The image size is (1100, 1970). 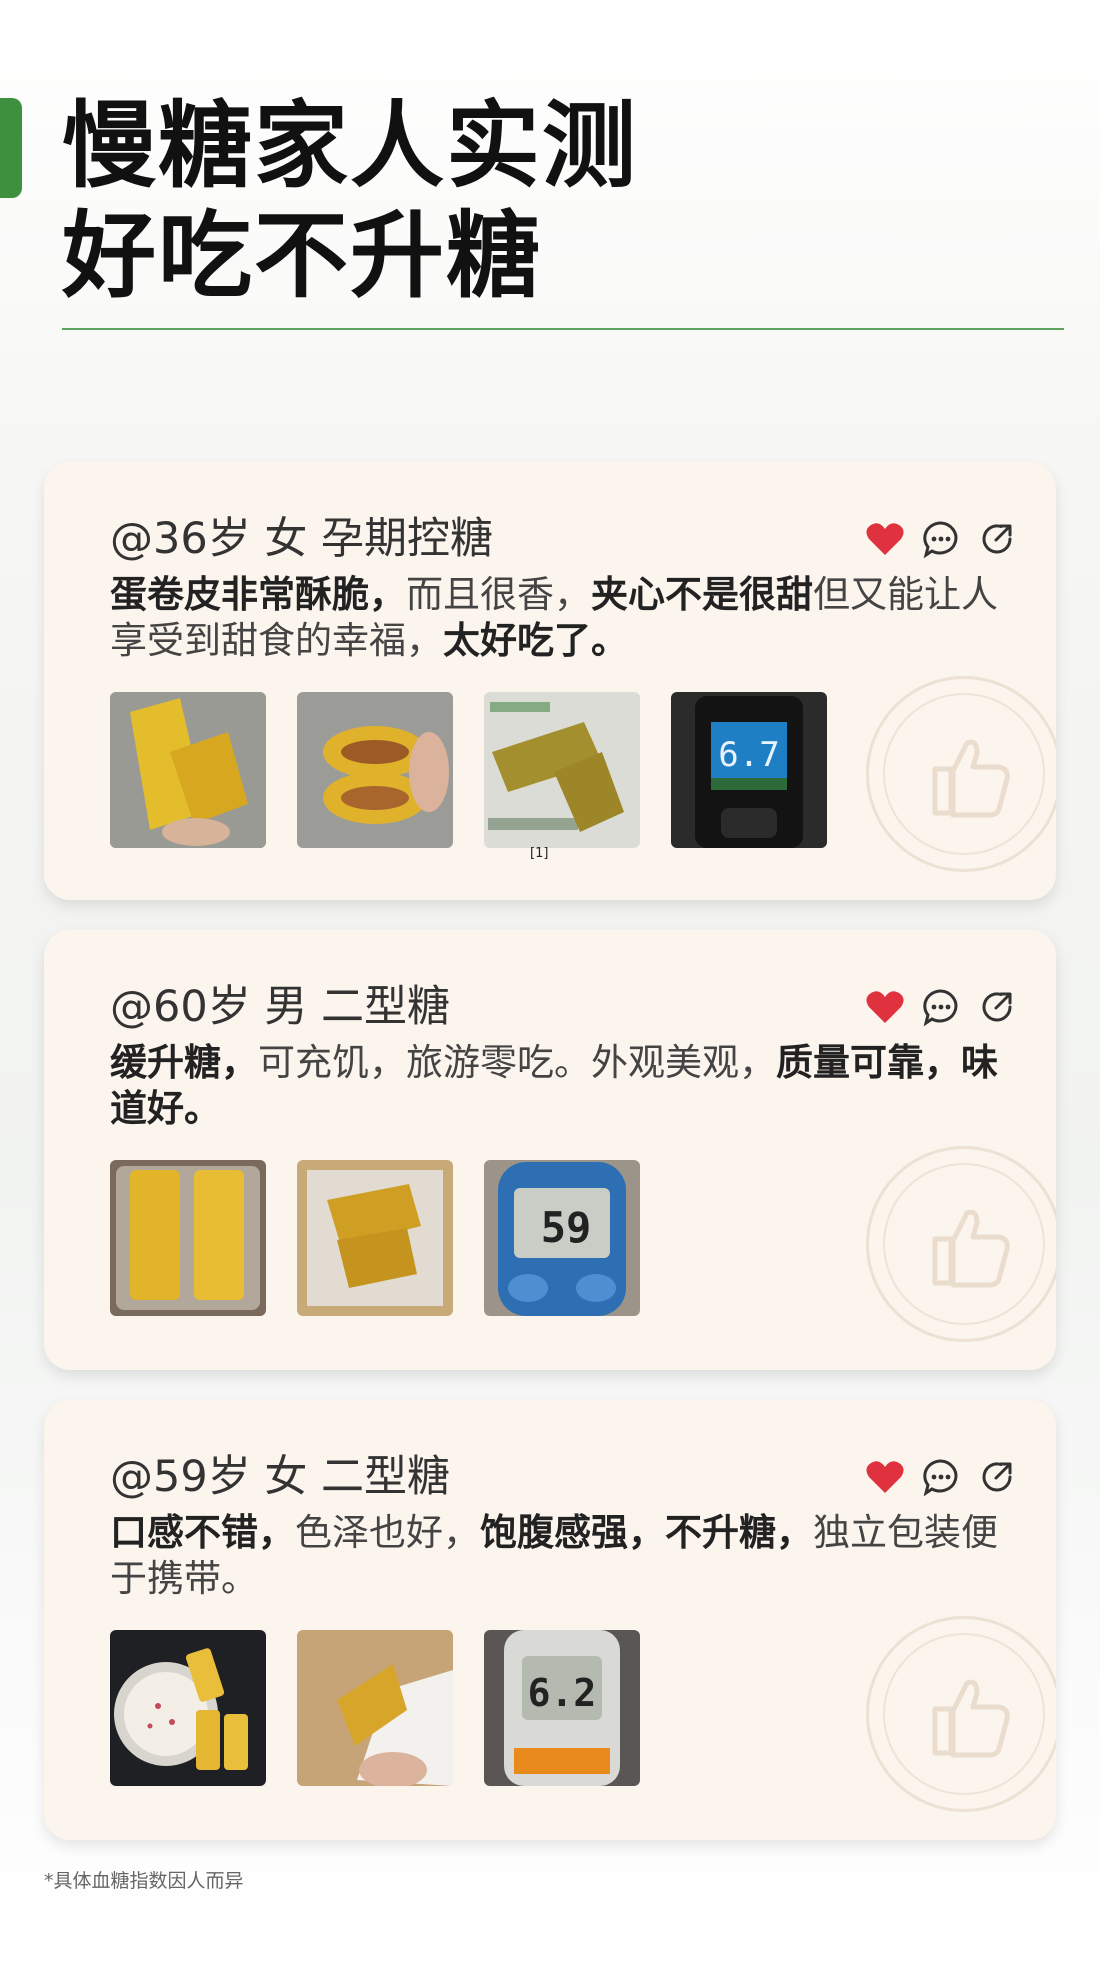 I want to click on comment-part: 可充饥，旅游零吃。外观美观，, so click(x=517, y=1062).